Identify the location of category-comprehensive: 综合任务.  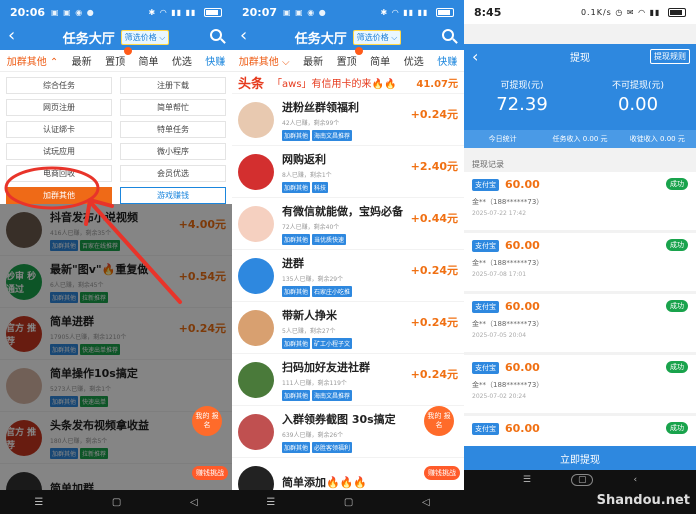
(59, 85).